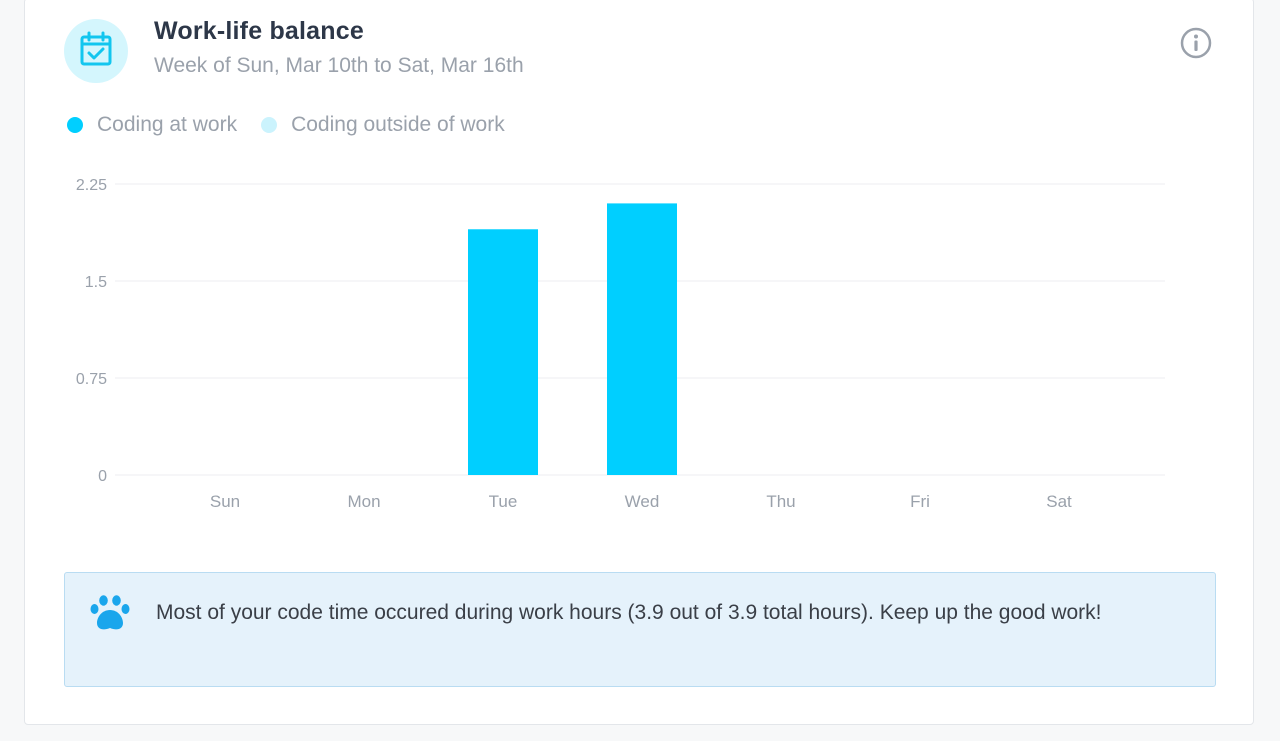 Image resolution: width=1280 pixels, height=741 pixels. Describe the element at coordinates (96, 282) in the screenshot. I see `y-tick-label: 1.5` at that location.